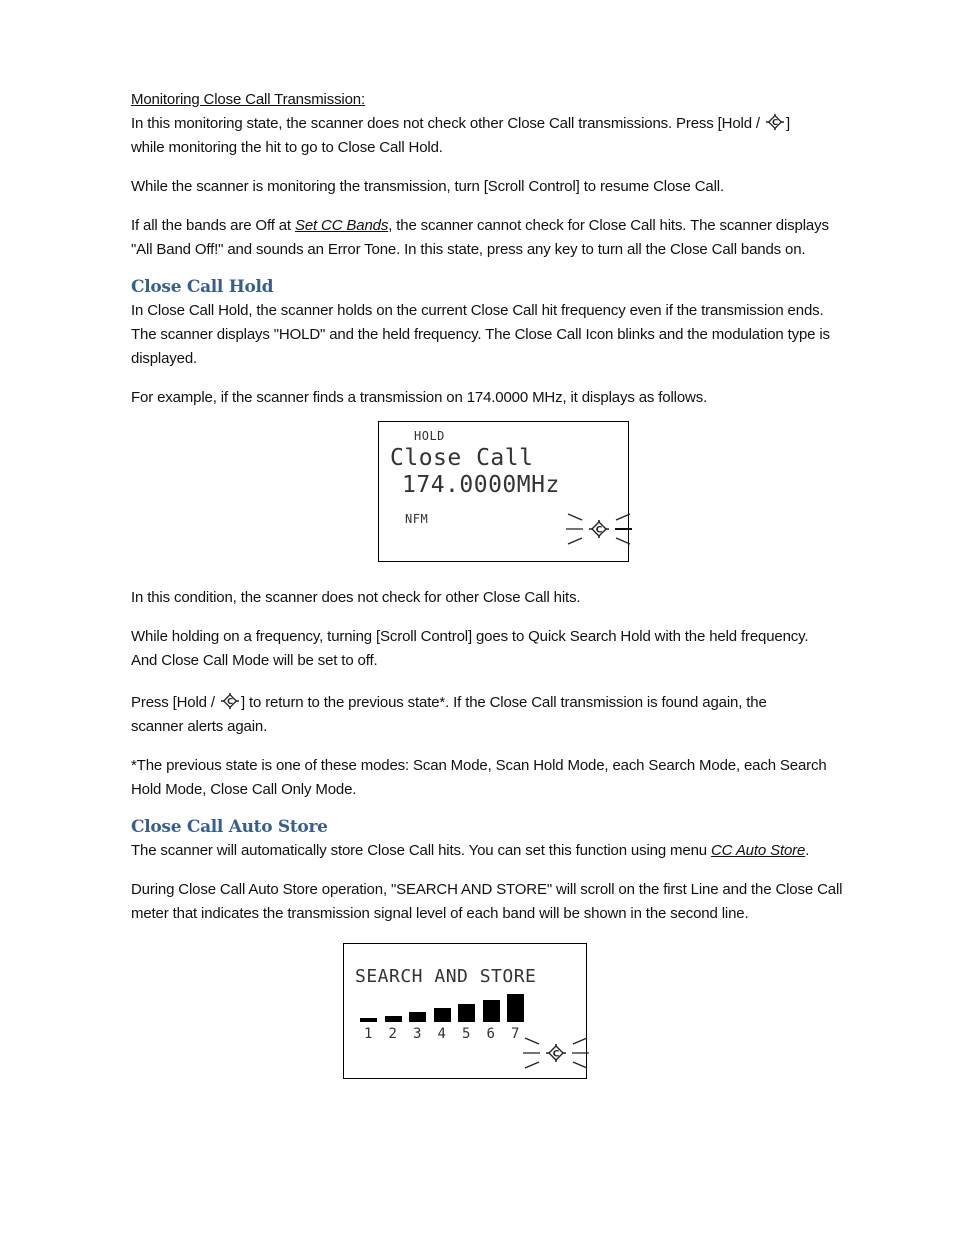 The width and height of the screenshot is (954, 1235). What do you see at coordinates (341, 225) in the screenshot?
I see `set-cc-bands-link: Set CC Bands` at bounding box center [341, 225].